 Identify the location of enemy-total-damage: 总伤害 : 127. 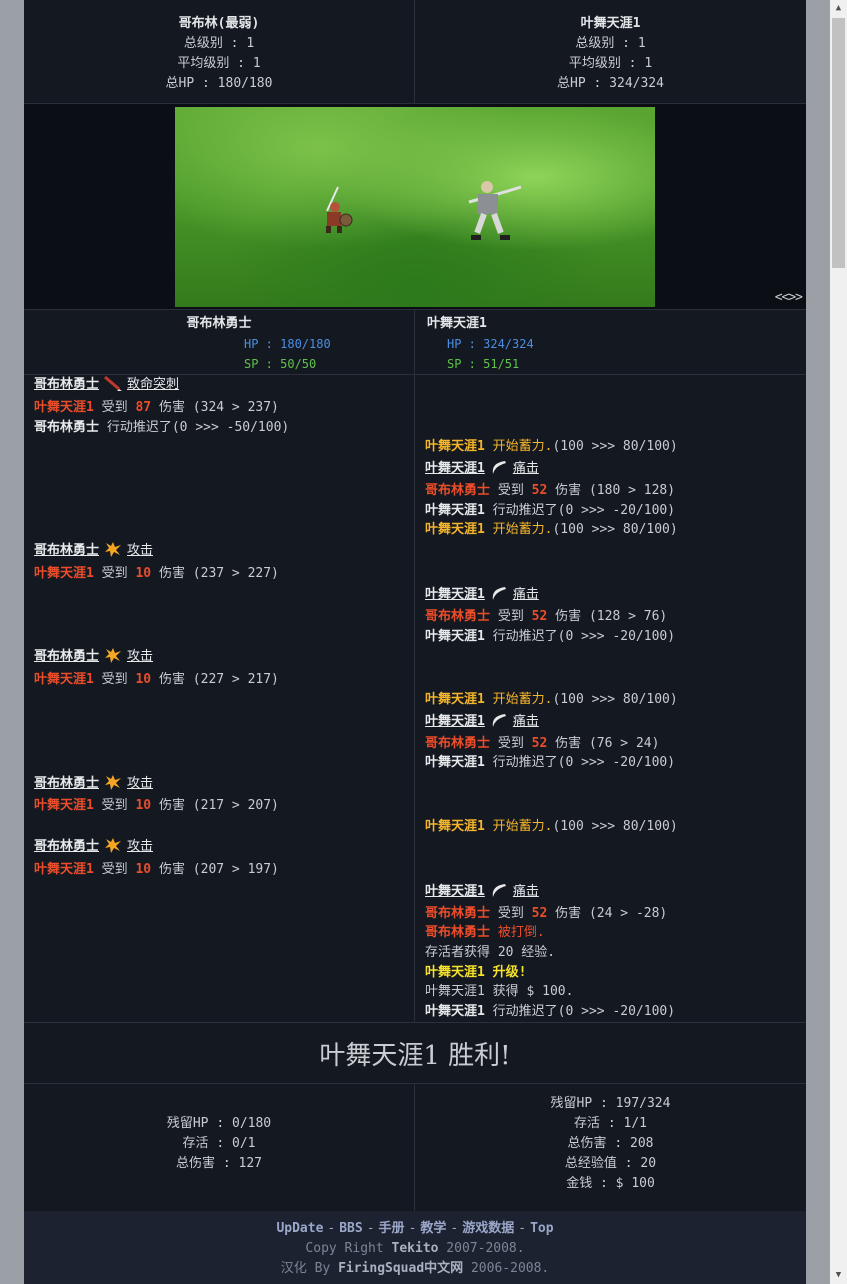
(219, 1163).